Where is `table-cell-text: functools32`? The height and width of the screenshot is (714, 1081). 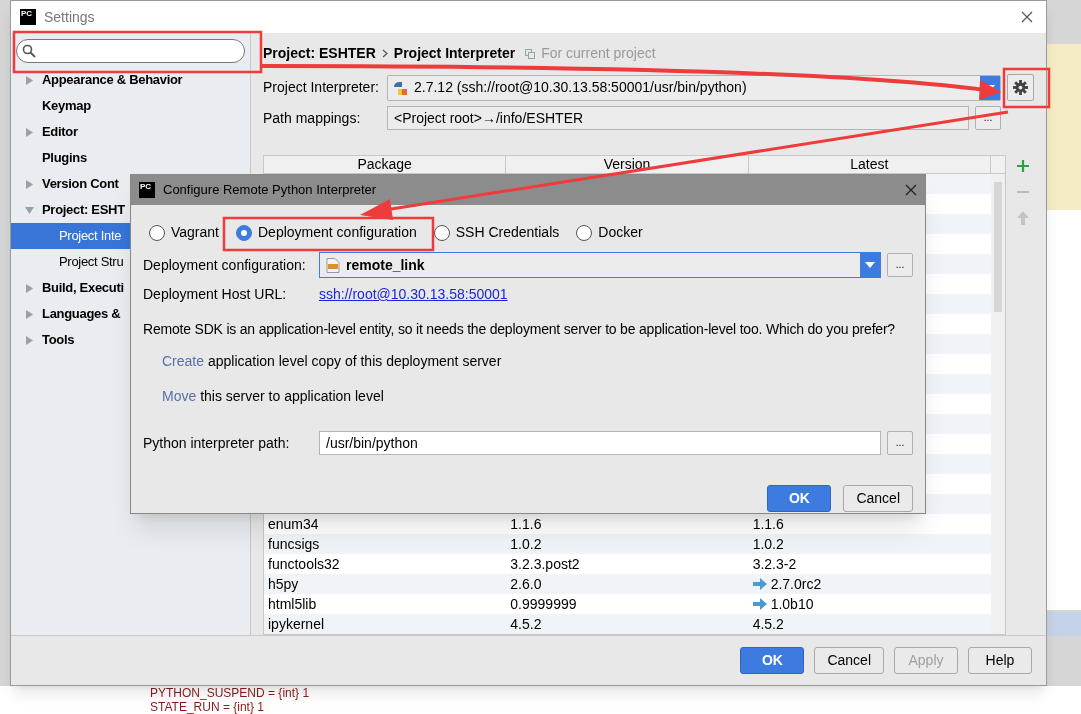
table-cell-text: functools32 is located at coordinates (304, 564).